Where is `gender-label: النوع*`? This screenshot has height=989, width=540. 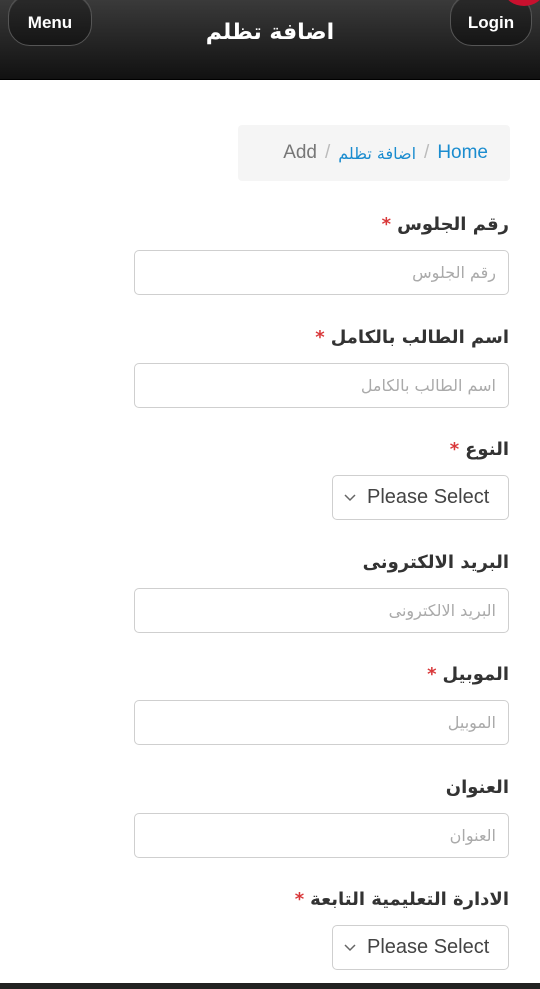 gender-label: النوع* is located at coordinates (479, 449).